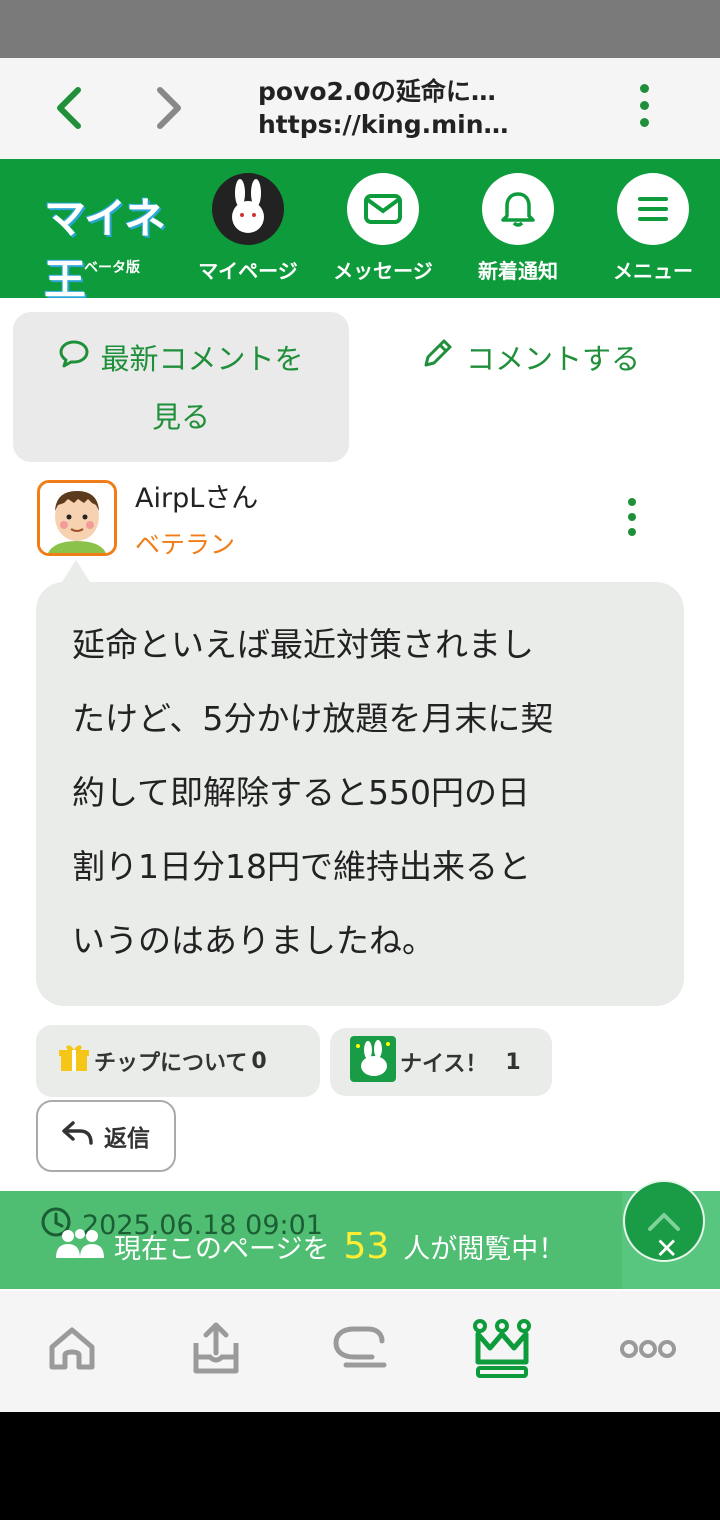  What do you see at coordinates (653, 209) in the screenshot?
I see `hamburger-icon` at bounding box center [653, 209].